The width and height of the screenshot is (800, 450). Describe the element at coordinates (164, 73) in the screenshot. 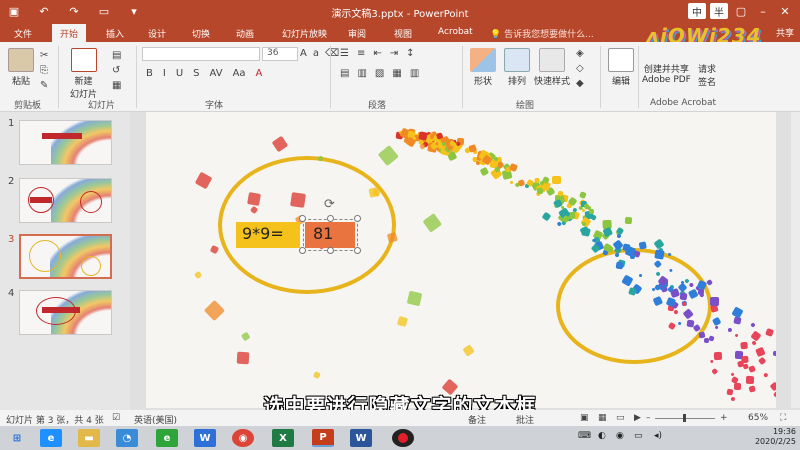

I see `italic-icon: I` at that location.